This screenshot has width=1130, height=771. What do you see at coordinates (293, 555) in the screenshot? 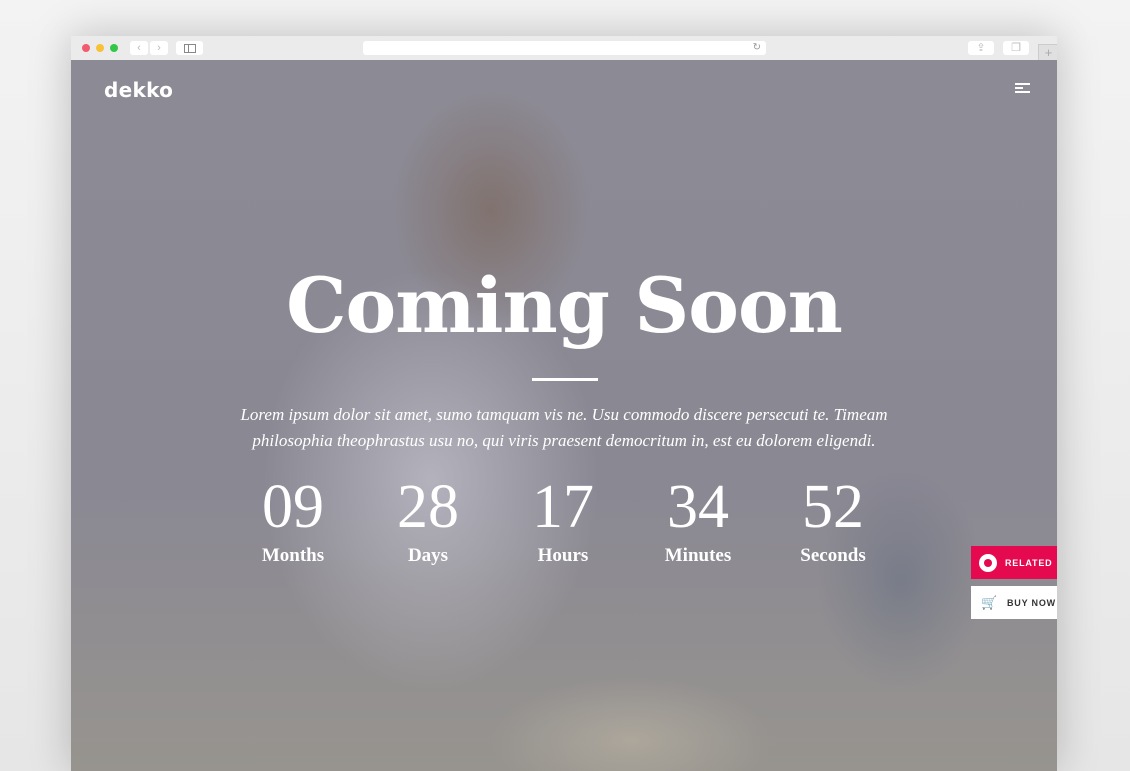
I see `countdown-label: Months` at bounding box center [293, 555].